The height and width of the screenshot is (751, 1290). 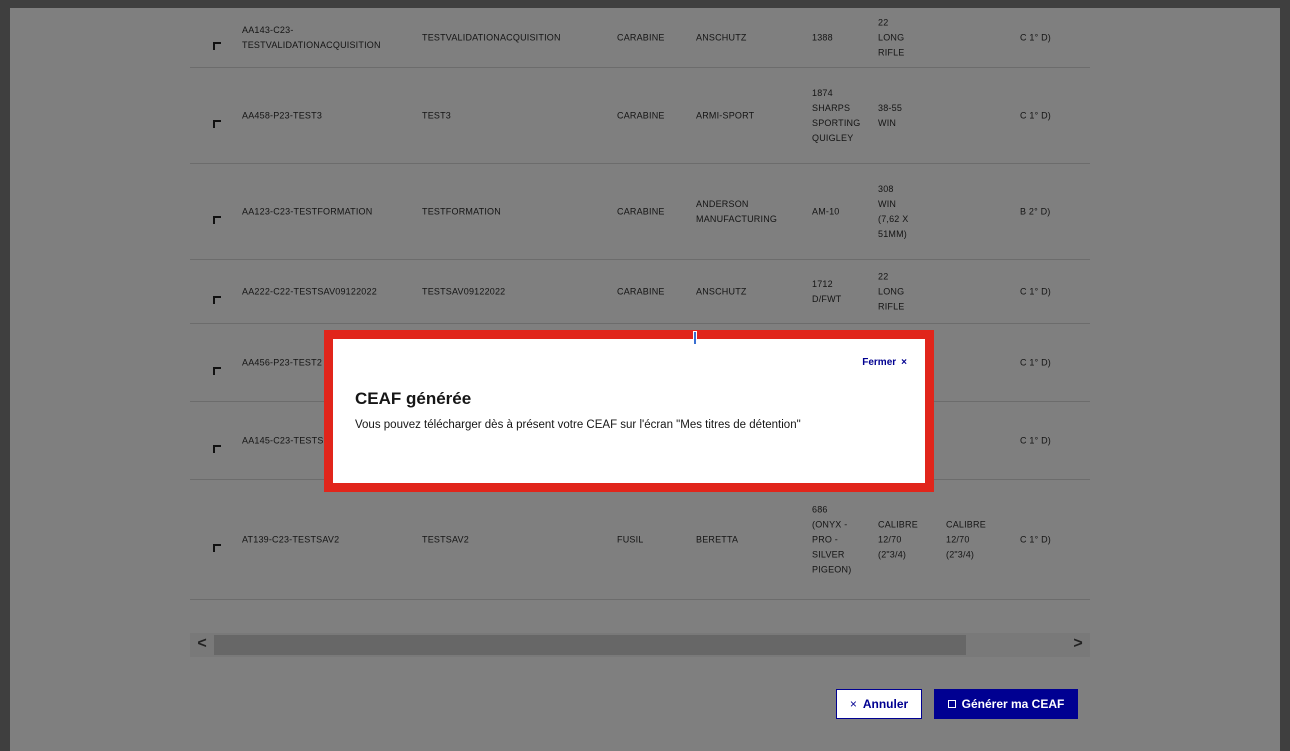 What do you see at coordinates (695, 338) in the screenshot?
I see `text-cursor-icon` at bounding box center [695, 338].